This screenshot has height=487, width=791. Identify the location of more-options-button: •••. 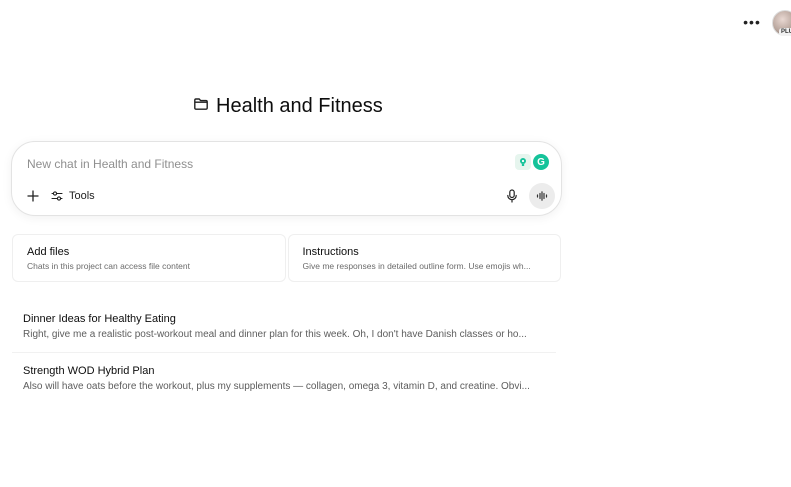
(752, 22).